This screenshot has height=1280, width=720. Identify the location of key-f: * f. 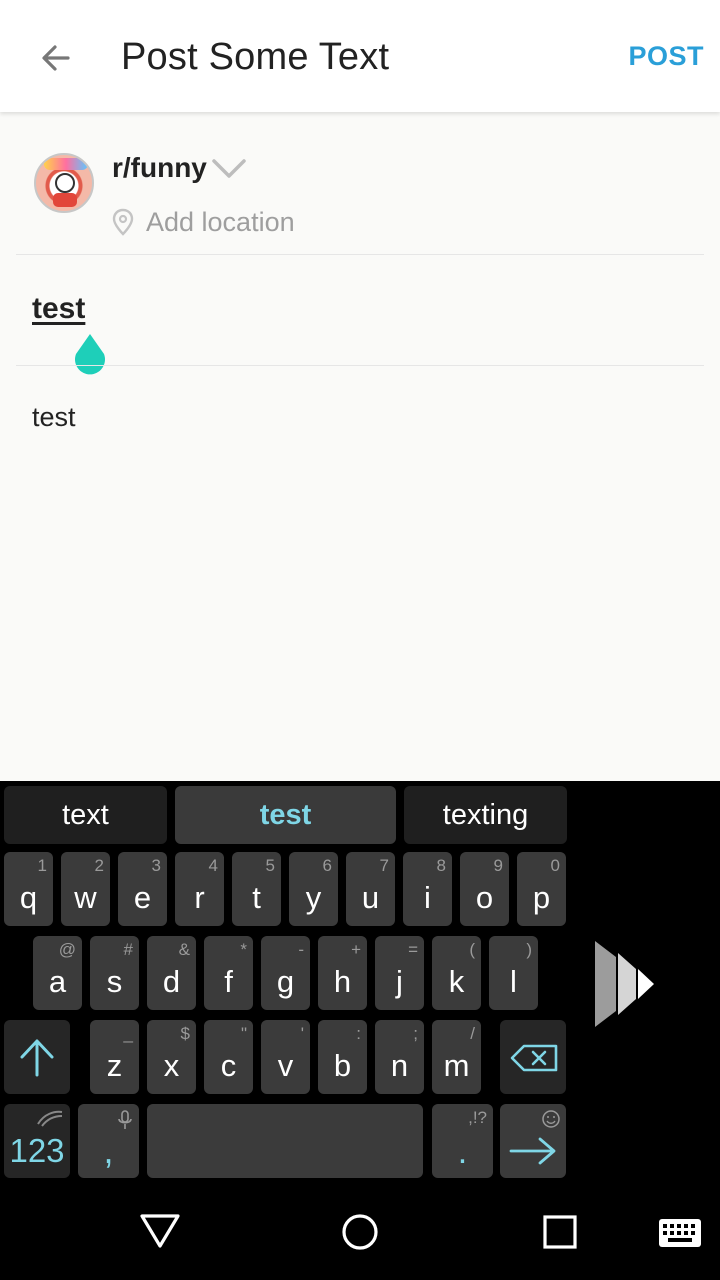
(228, 973).